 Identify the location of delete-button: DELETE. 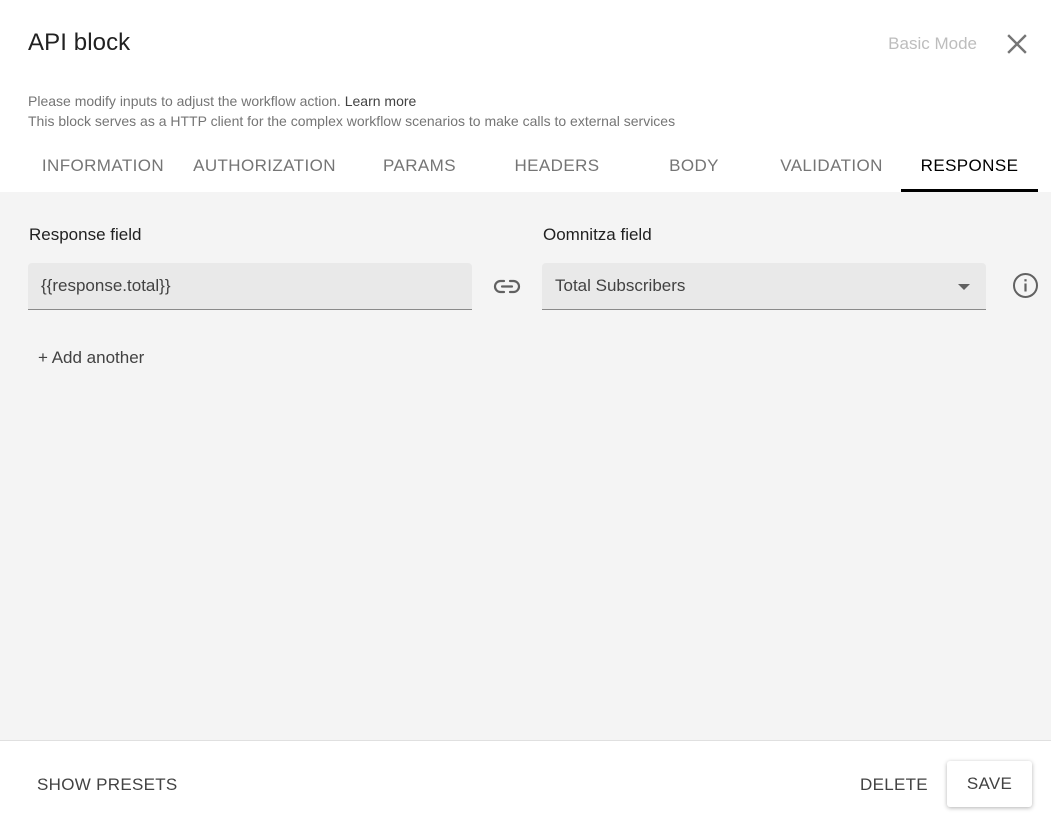
(894, 785).